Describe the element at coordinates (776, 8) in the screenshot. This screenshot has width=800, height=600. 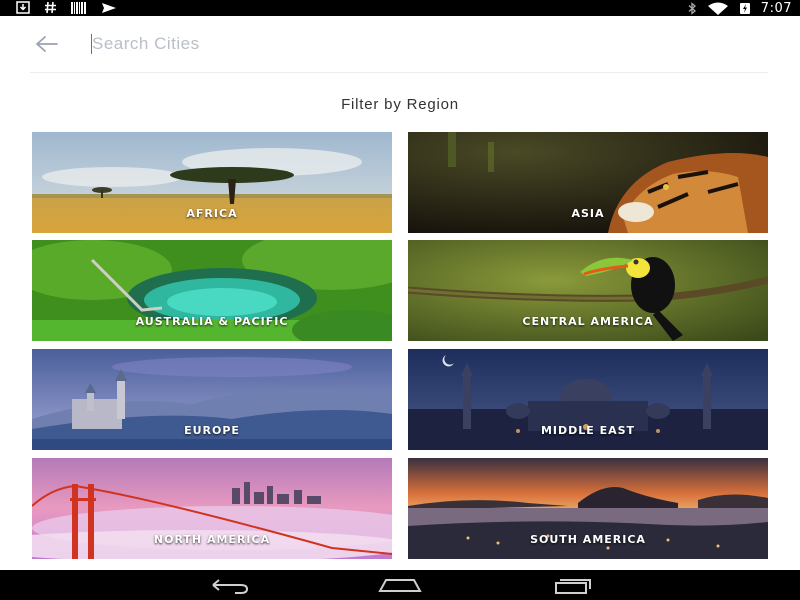
I see `clock: 7:07` at that location.